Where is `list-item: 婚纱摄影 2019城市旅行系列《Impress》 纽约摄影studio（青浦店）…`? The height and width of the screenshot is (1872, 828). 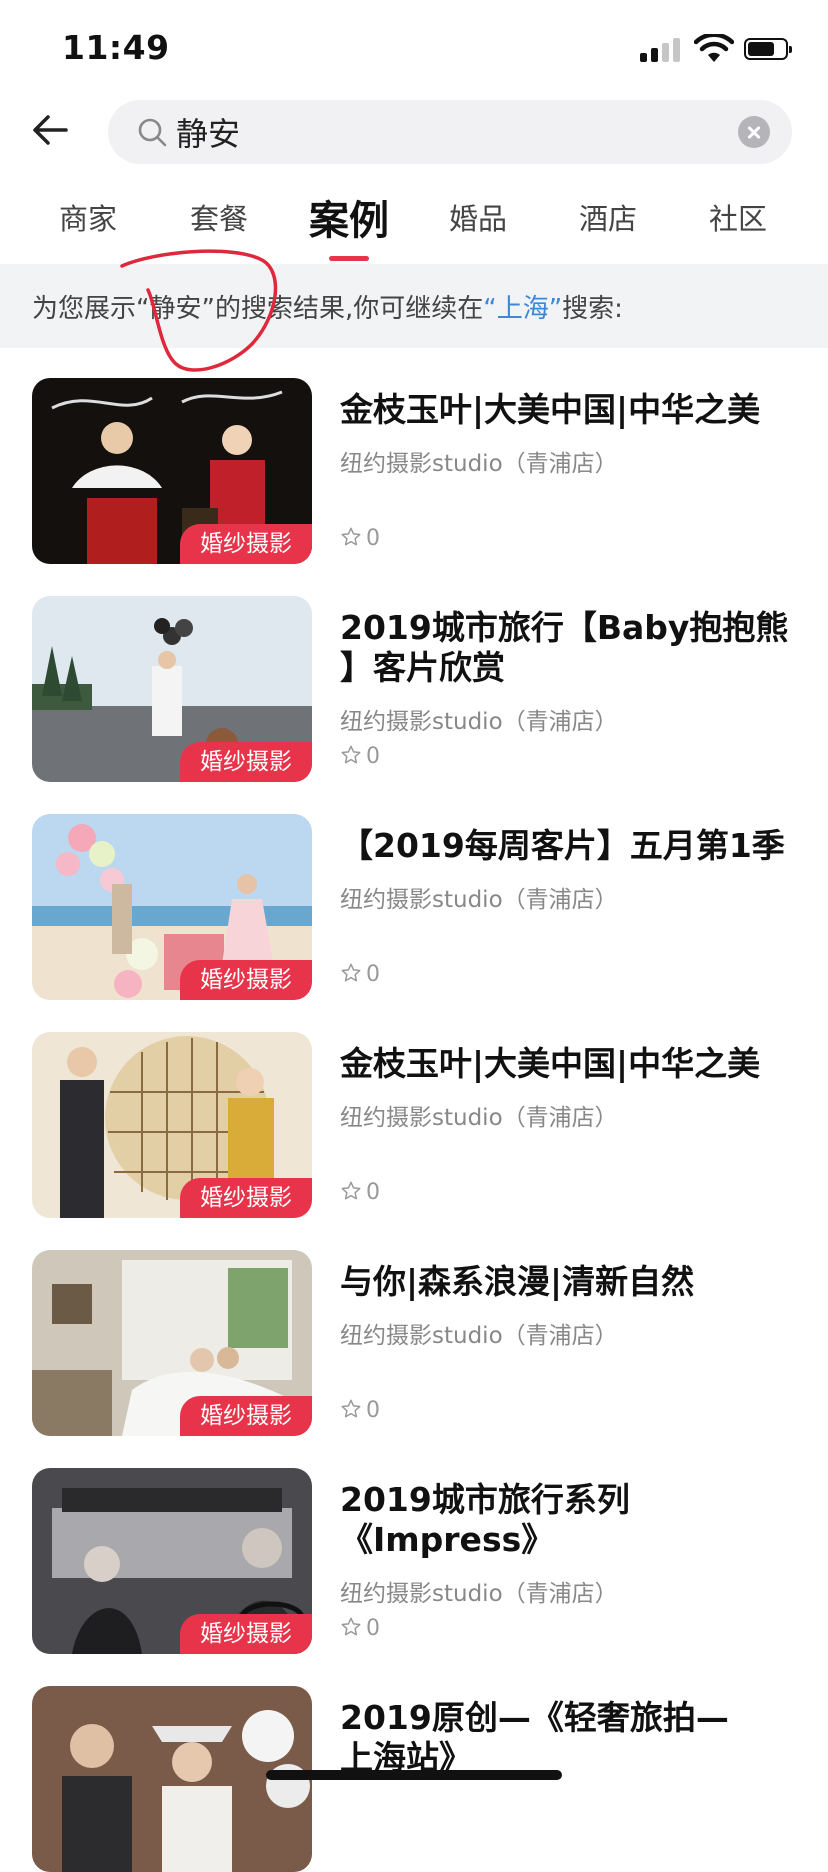 list-item: 婚纱摄影 2019城市旅行系列《Impress》 纽约摄影studio（青浦店）… is located at coordinates (414, 1561).